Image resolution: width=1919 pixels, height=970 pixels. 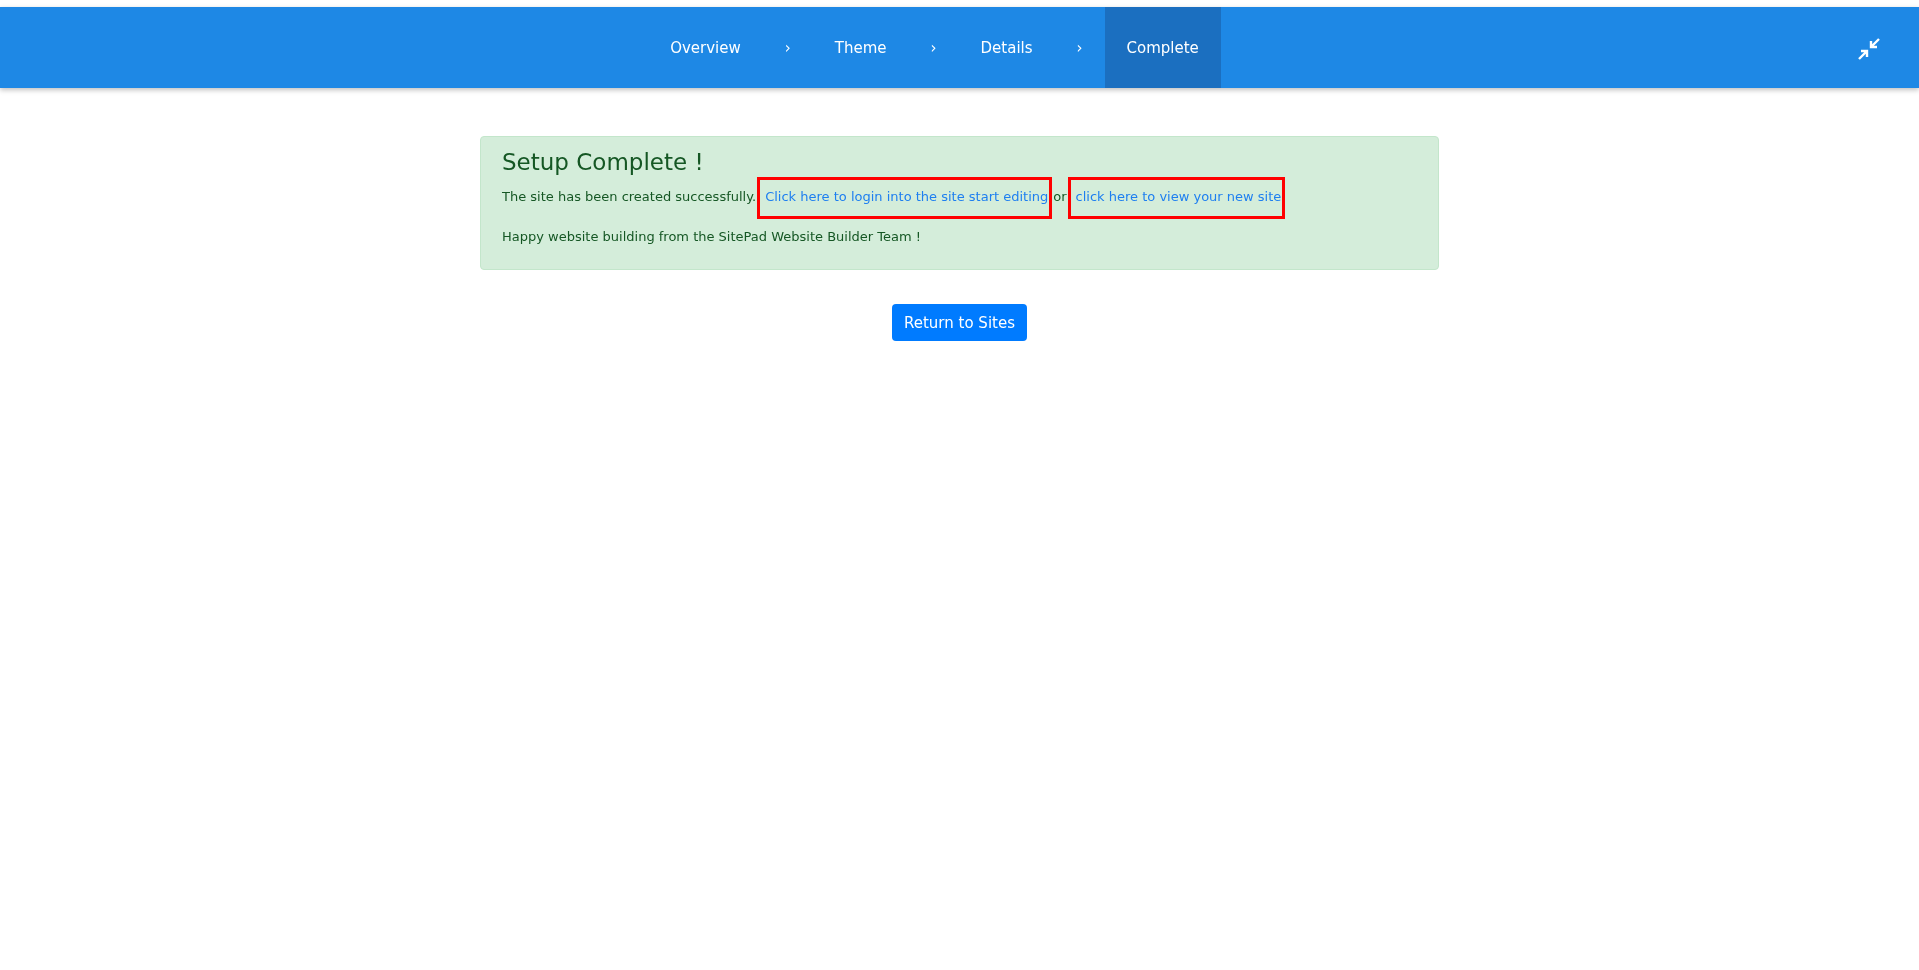 What do you see at coordinates (959, 322) in the screenshot?
I see `return-button: Return to Sites` at bounding box center [959, 322].